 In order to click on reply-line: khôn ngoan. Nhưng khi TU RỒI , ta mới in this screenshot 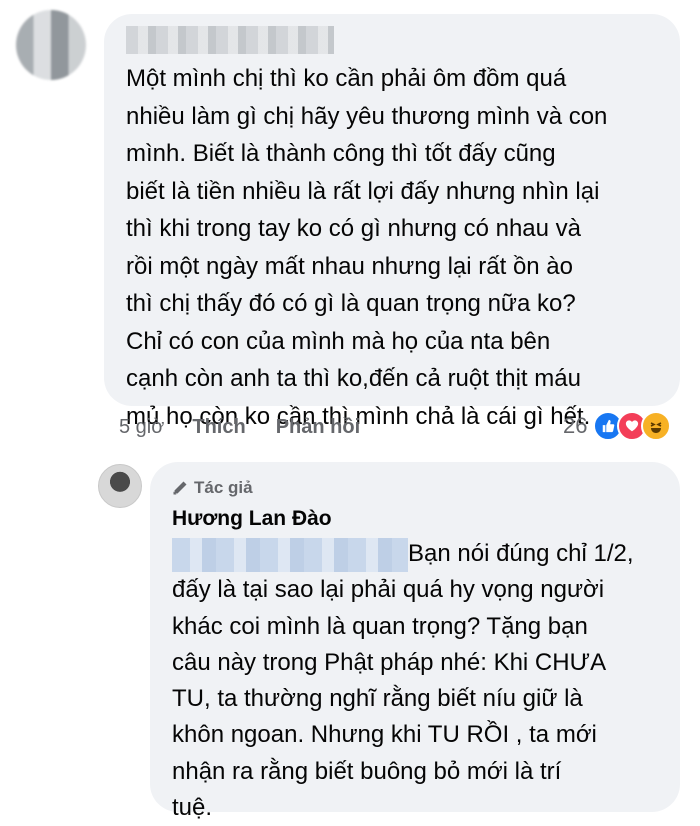, I will do `click(384, 735)`.